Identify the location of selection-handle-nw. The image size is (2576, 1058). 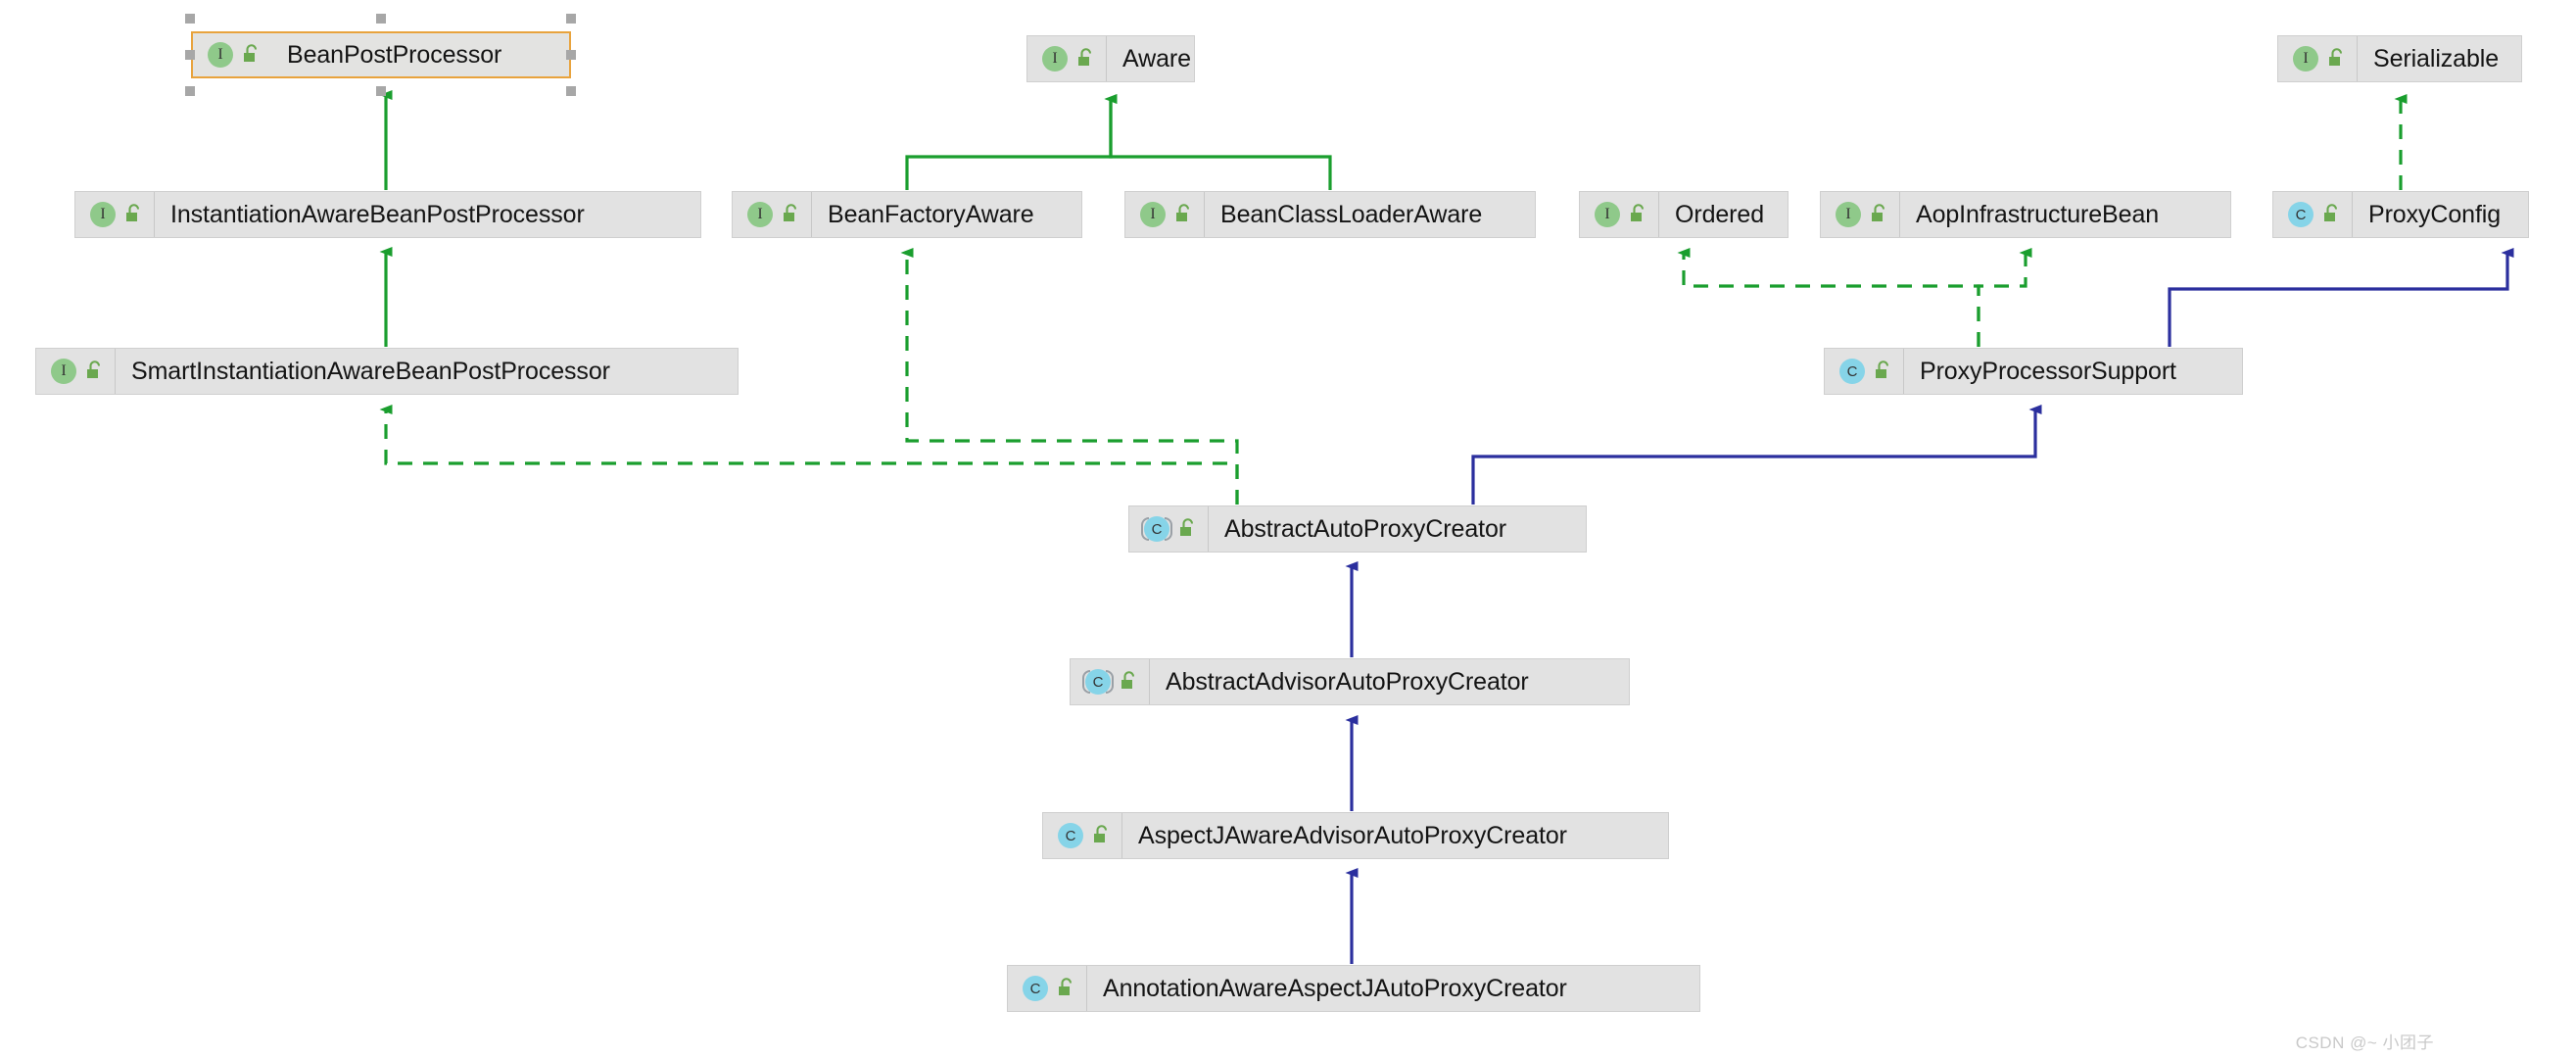
(190, 19).